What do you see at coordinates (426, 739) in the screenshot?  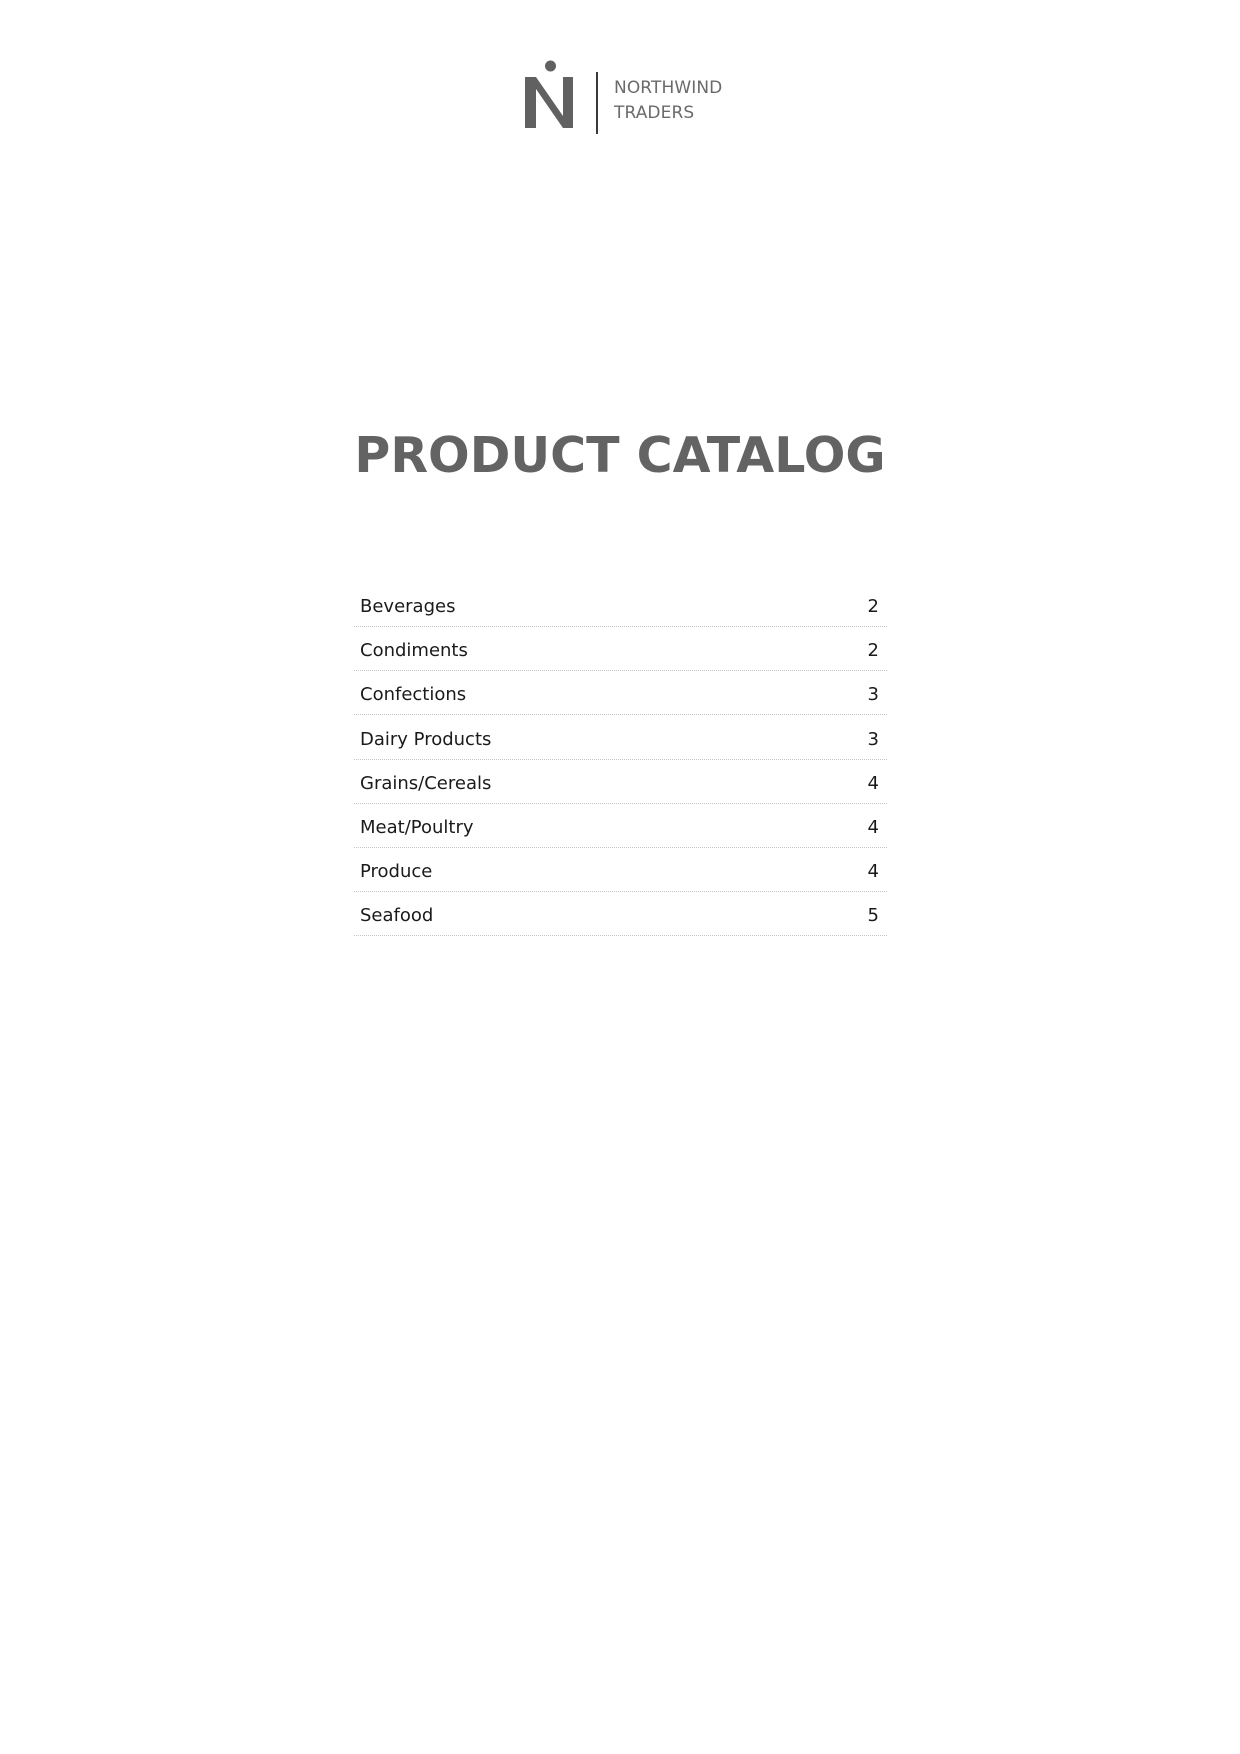 I see `toc-entry-label: Dairy Products` at bounding box center [426, 739].